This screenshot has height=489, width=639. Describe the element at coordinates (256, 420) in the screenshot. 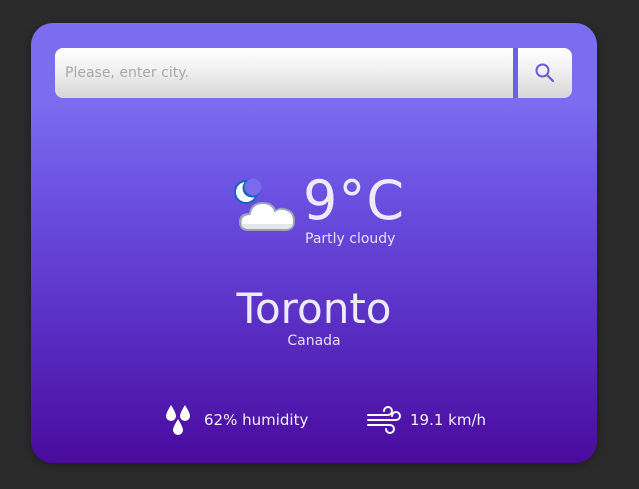

I see `humidity-value: 62% humidity` at that location.